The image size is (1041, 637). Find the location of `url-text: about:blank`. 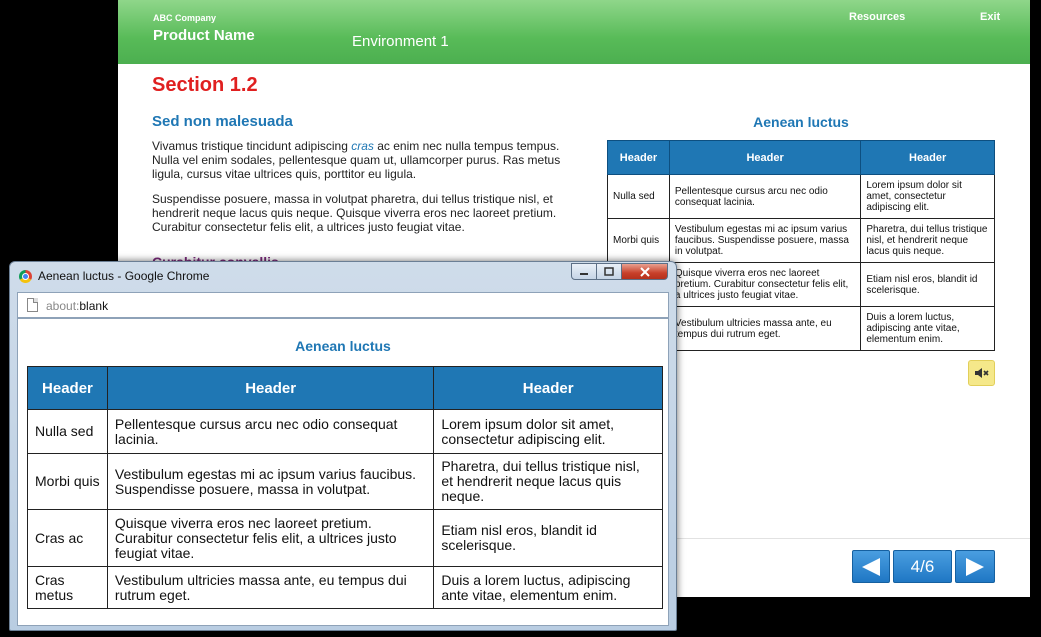

url-text: about:blank is located at coordinates (77, 306).